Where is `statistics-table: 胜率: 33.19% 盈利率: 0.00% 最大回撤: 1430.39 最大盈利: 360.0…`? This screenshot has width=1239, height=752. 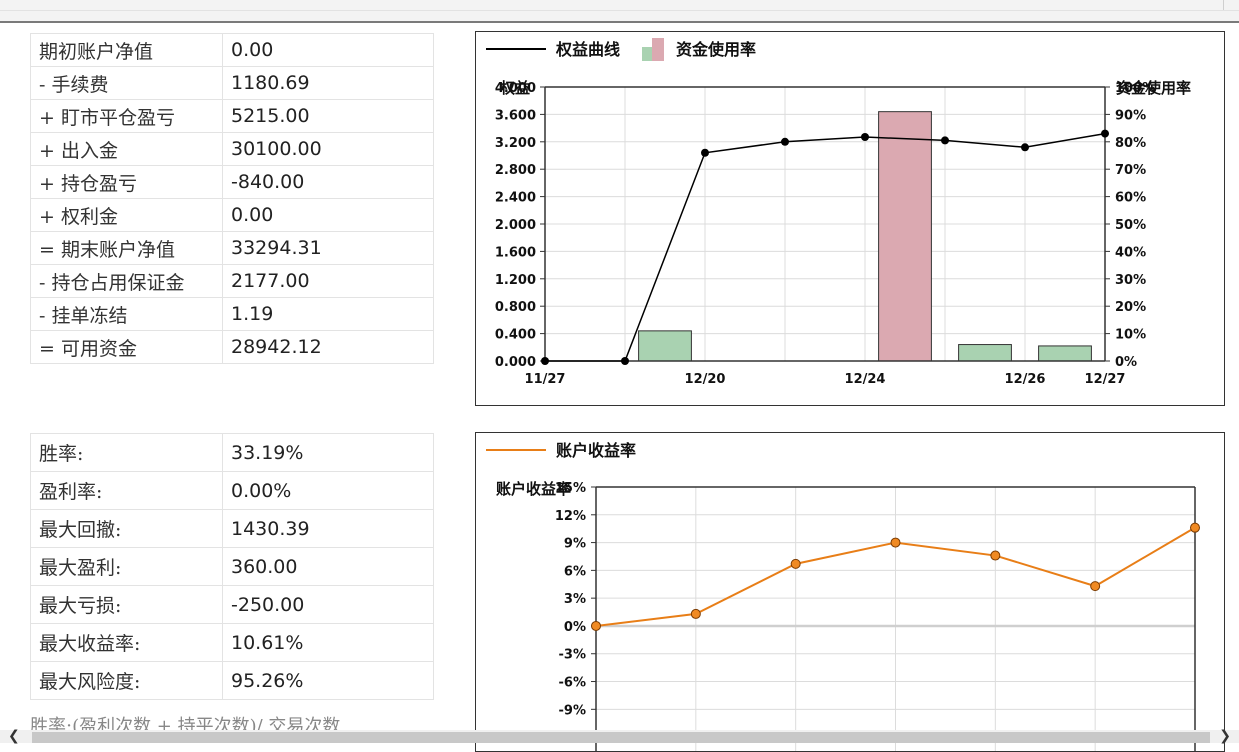 statistics-table: 胜率: 33.19% 盈利率: 0.00% 最大回撤: 1430.39 最大盈利: 360.0… is located at coordinates (232, 566).